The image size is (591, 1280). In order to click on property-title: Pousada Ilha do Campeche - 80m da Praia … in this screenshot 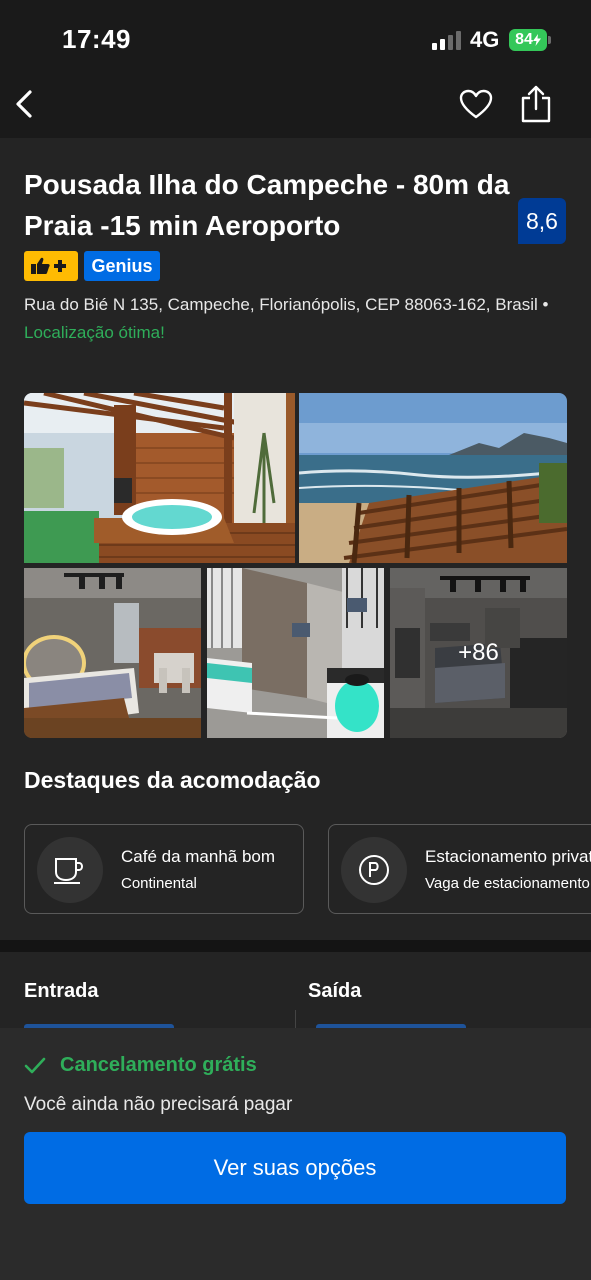, I will do `click(267, 205)`.